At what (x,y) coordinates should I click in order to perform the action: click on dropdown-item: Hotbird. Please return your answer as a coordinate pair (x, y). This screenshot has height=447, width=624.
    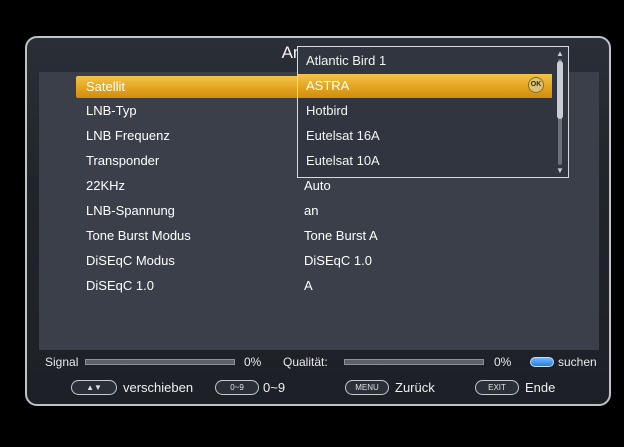
    Looking at the image, I should click on (425, 111).